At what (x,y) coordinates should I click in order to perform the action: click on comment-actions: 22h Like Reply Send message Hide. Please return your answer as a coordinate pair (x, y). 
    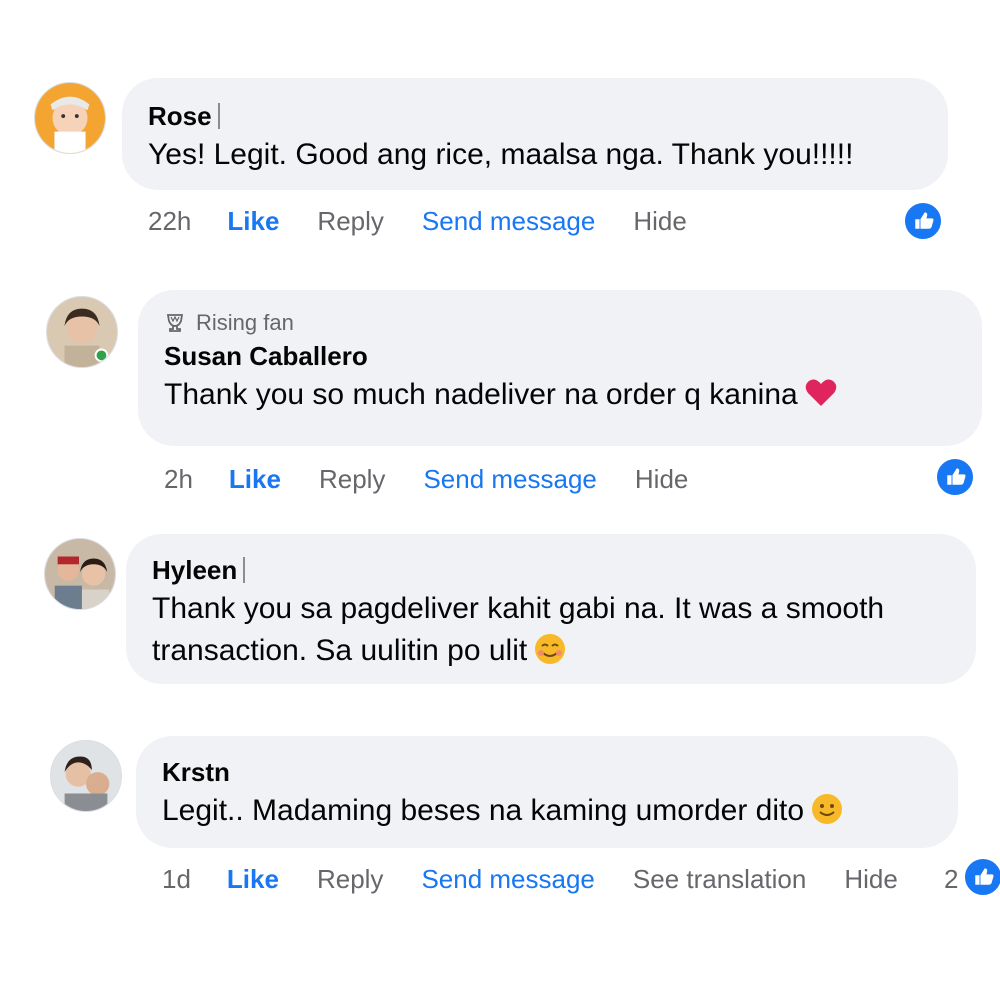
    Looking at the image, I should click on (436, 221).